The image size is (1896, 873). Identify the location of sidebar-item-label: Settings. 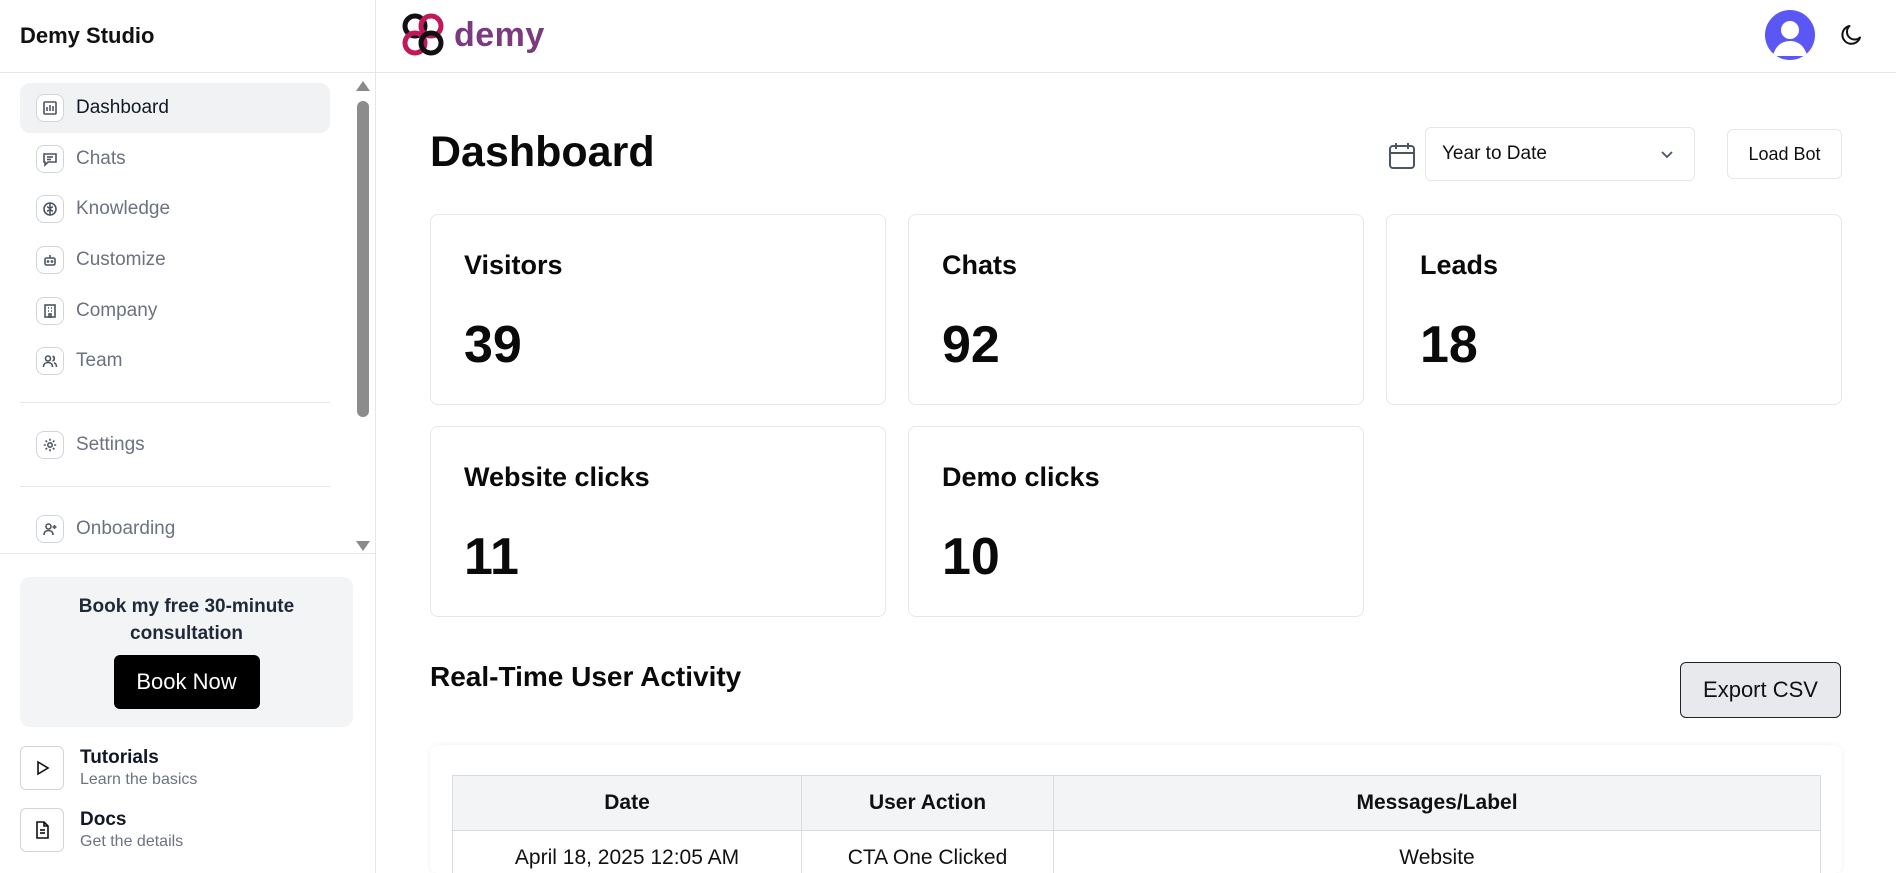
(110, 445).